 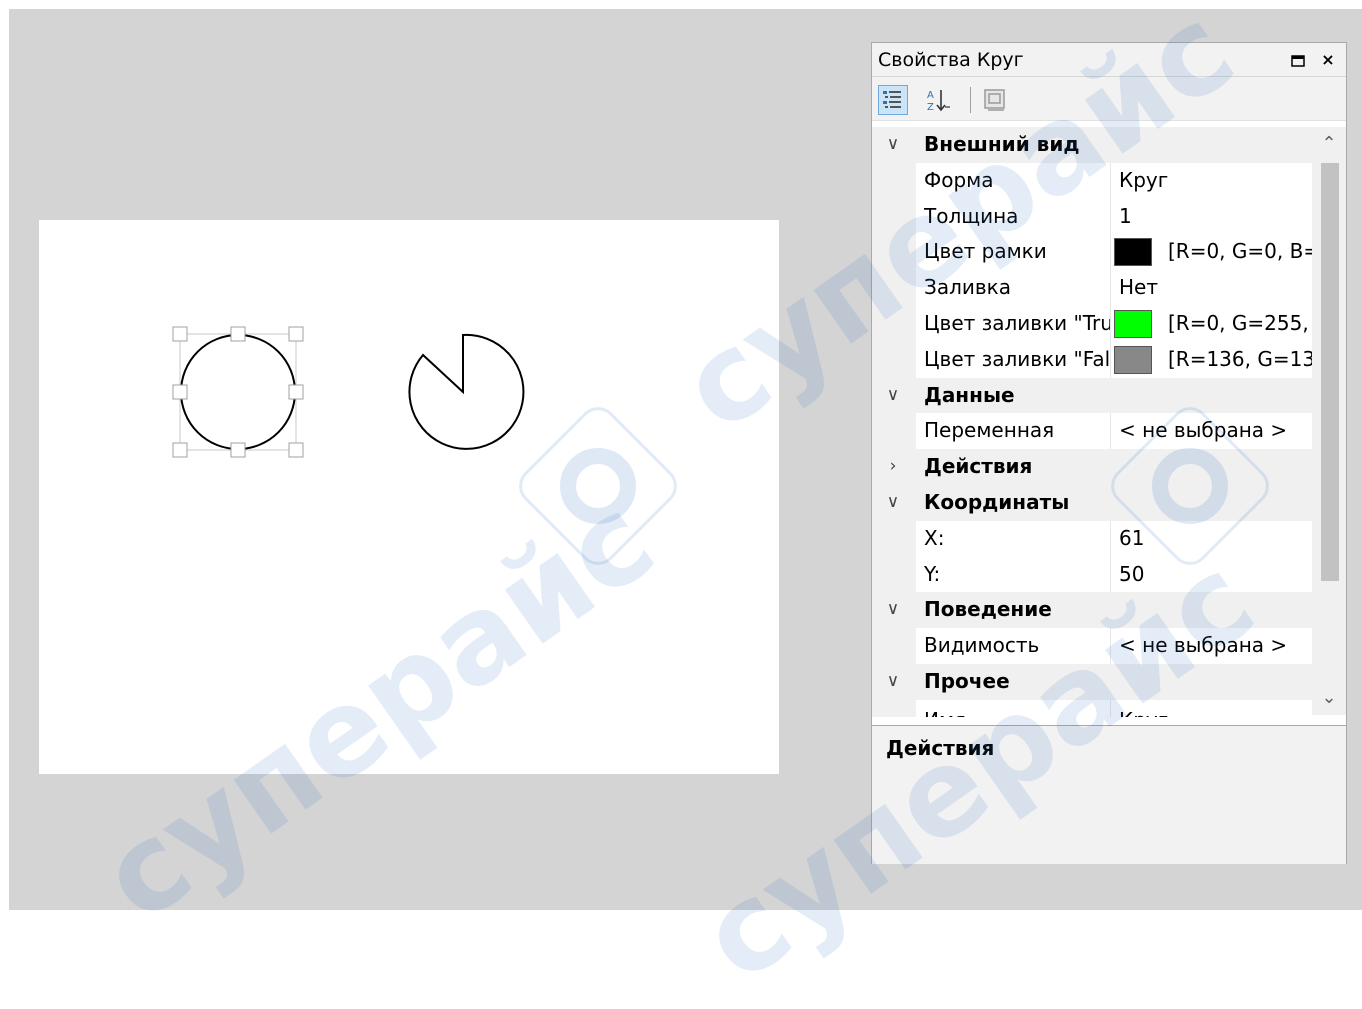 I want to click on property-row-name: Имя Круг, so click(x=1092, y=708).